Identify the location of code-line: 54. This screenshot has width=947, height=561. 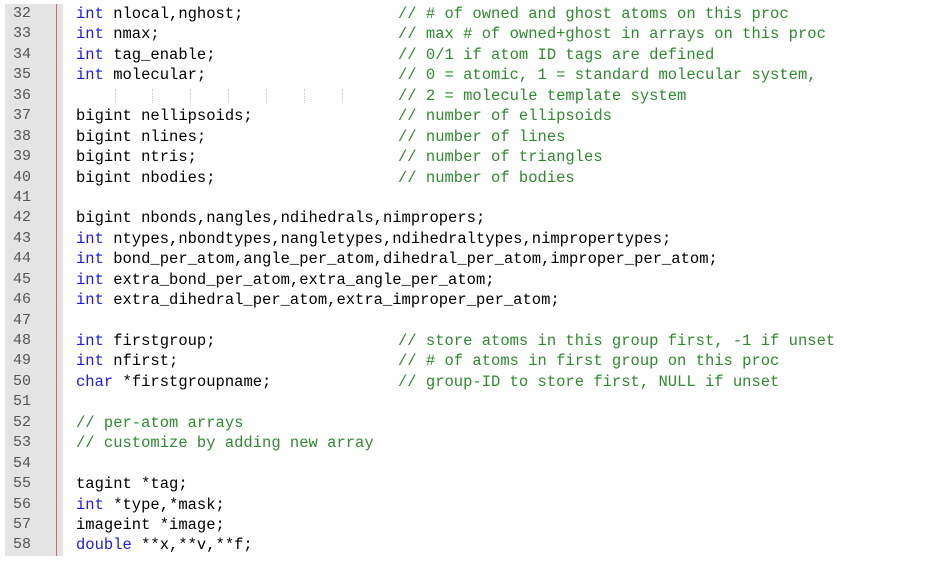
(473, 464).